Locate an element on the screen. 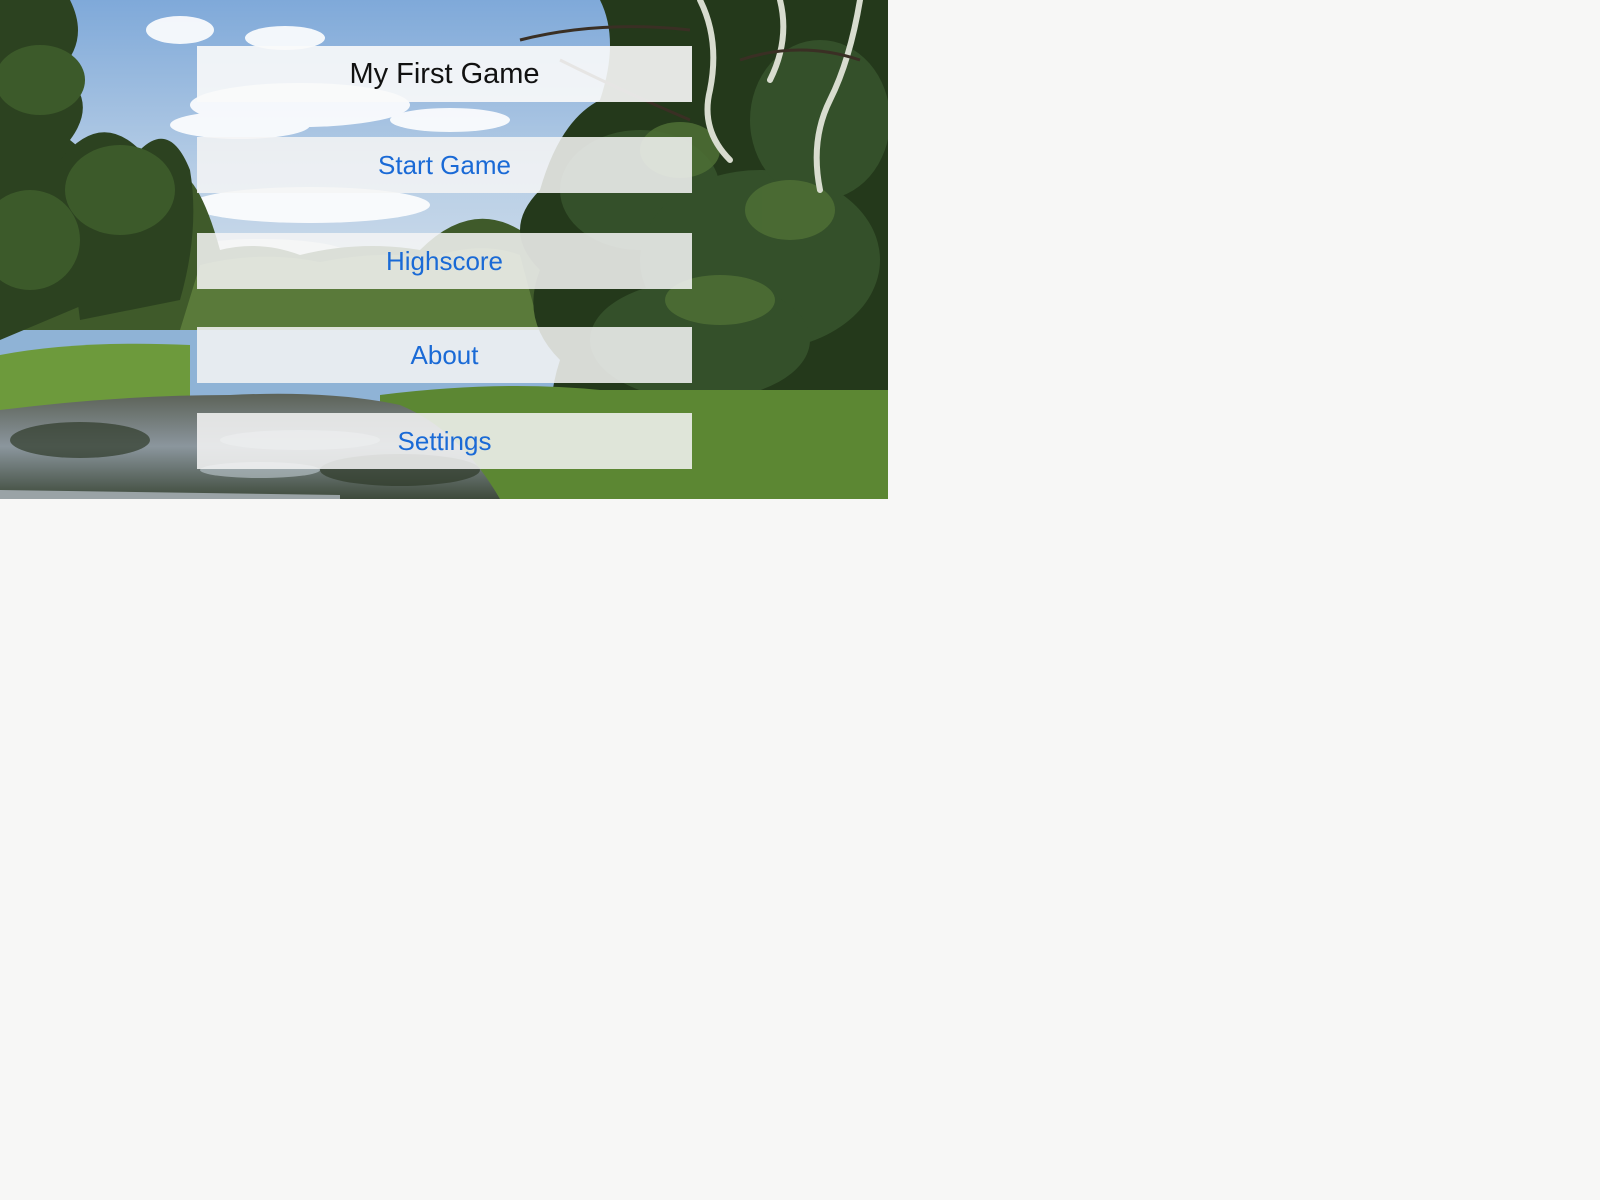 The height and width of the screenshot is (1200, 1600). highscore-button: Highscore is located at coordinates (444, 261).